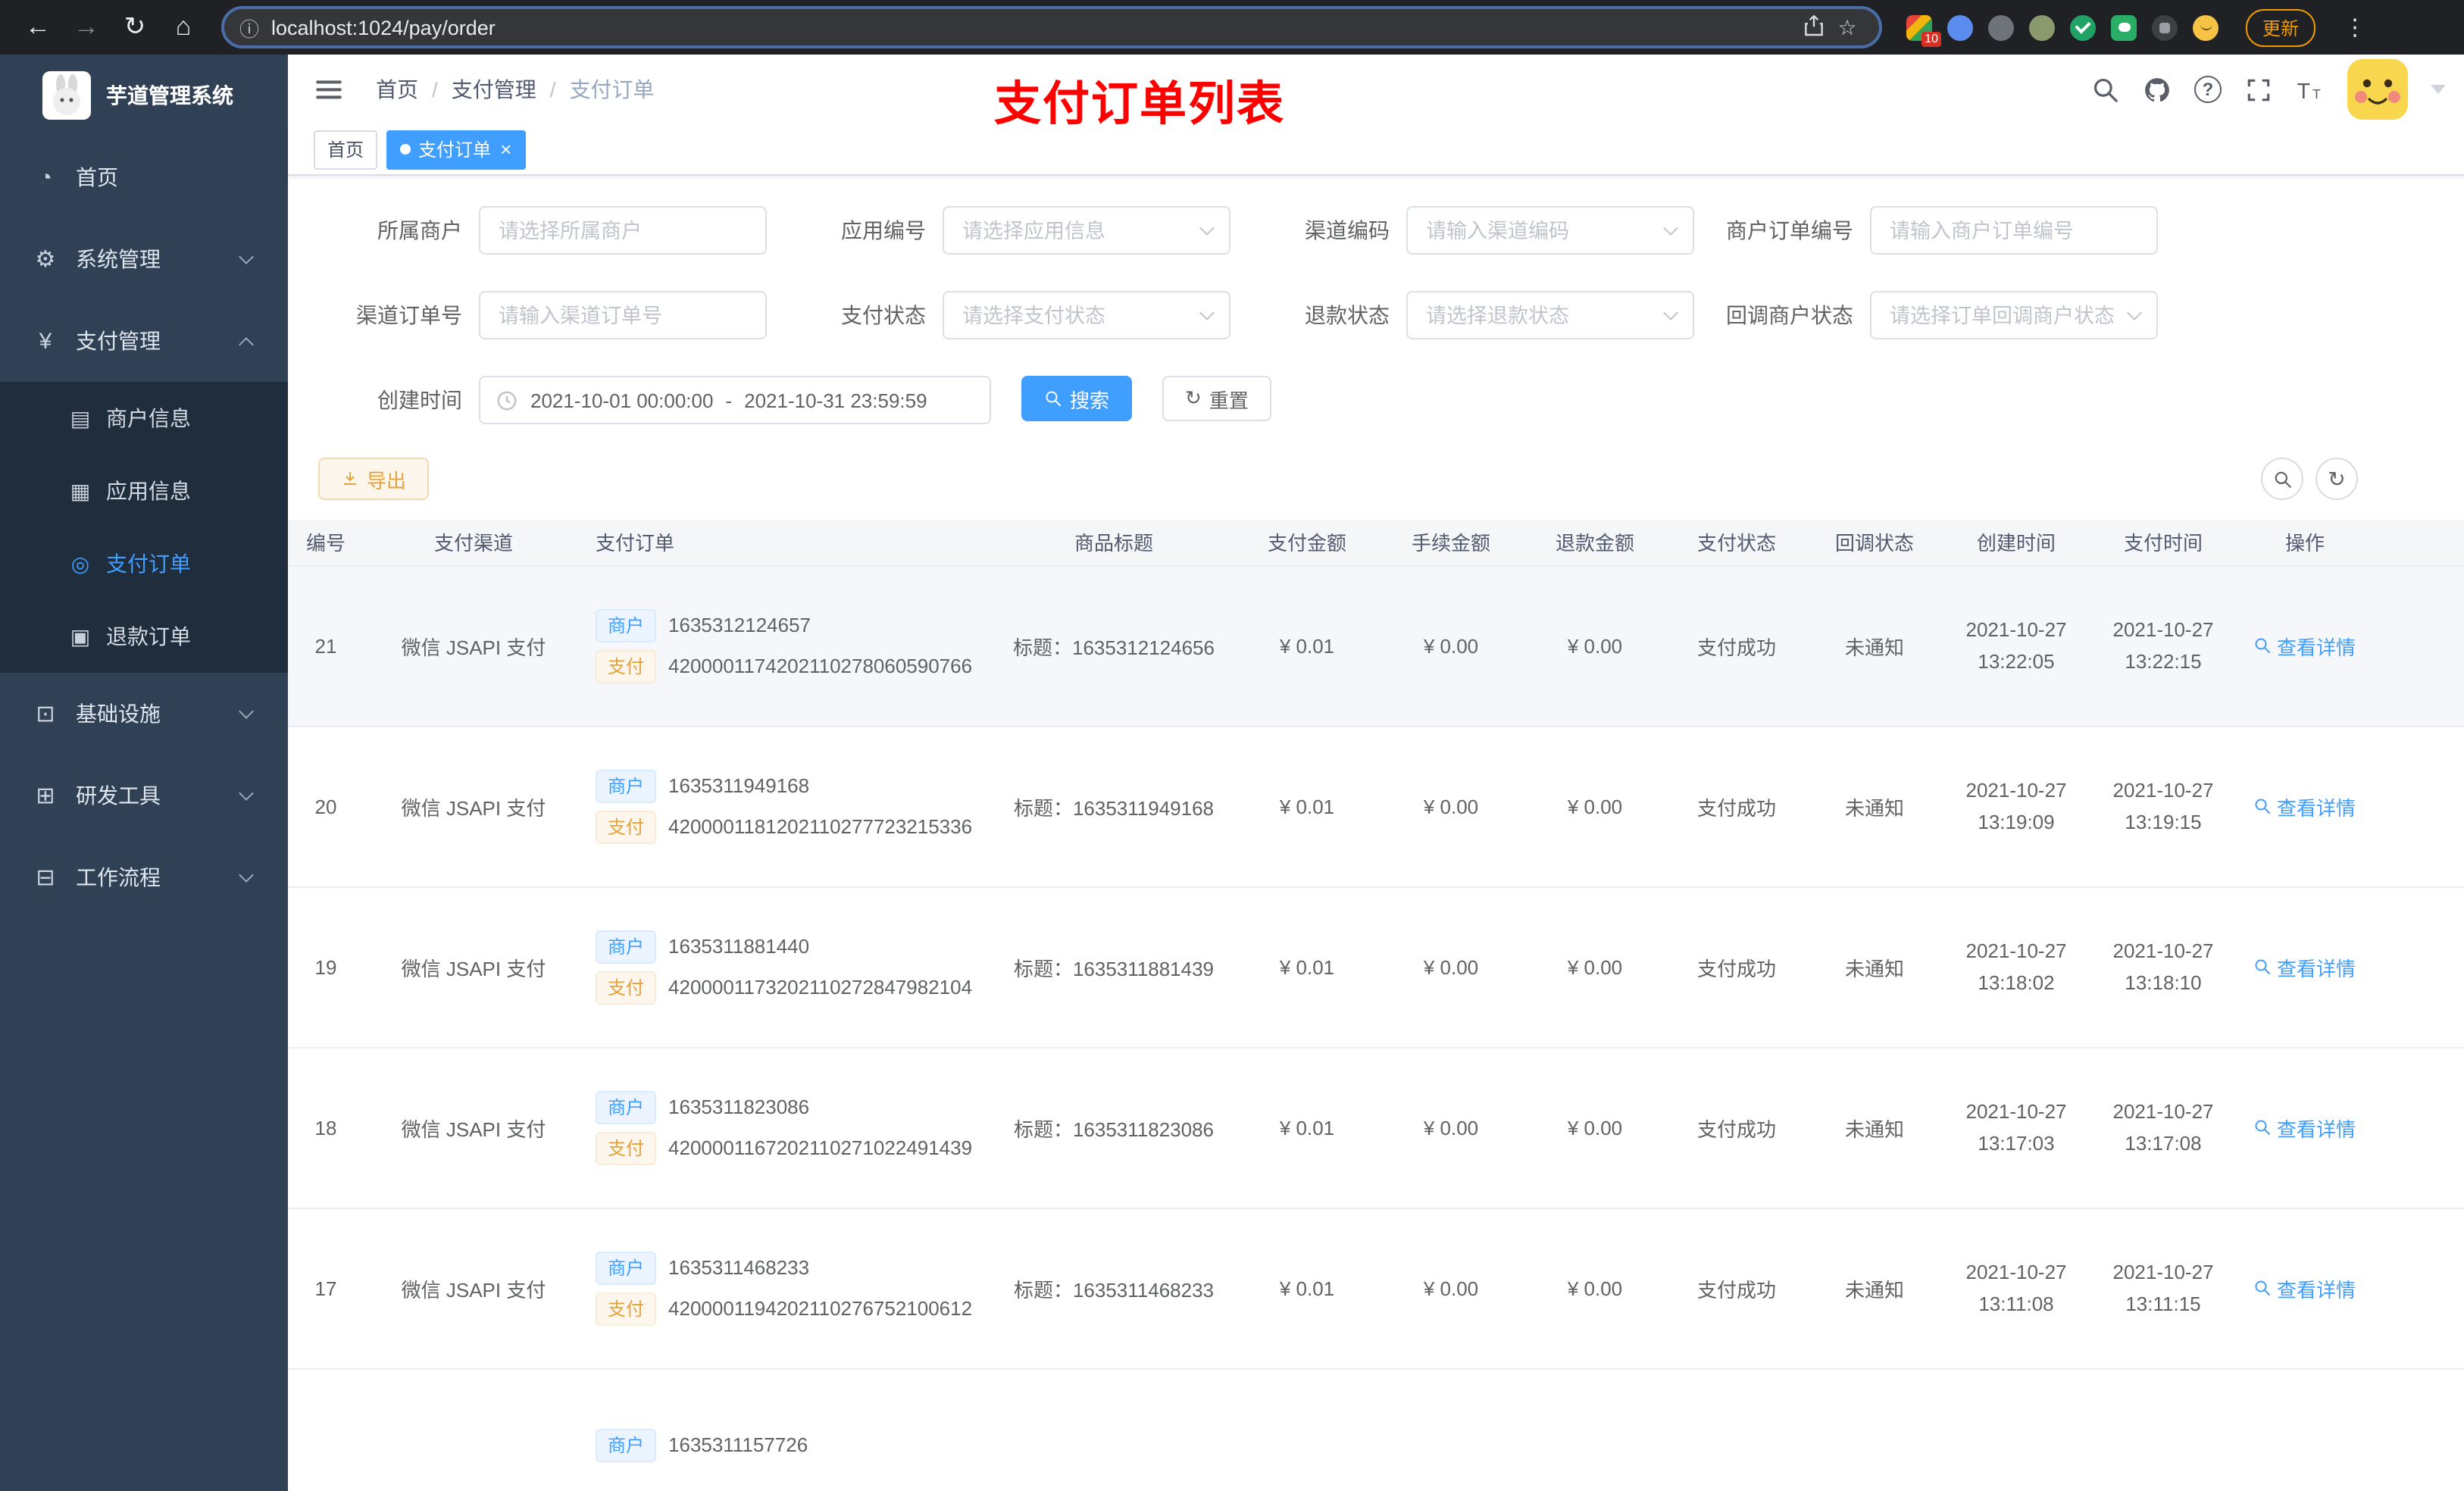 This screenshot has width=2464, height=1491. Describe the element at coordinates (2014, 230) in the screenshot. I see `merchant-order-no-input` at that location.